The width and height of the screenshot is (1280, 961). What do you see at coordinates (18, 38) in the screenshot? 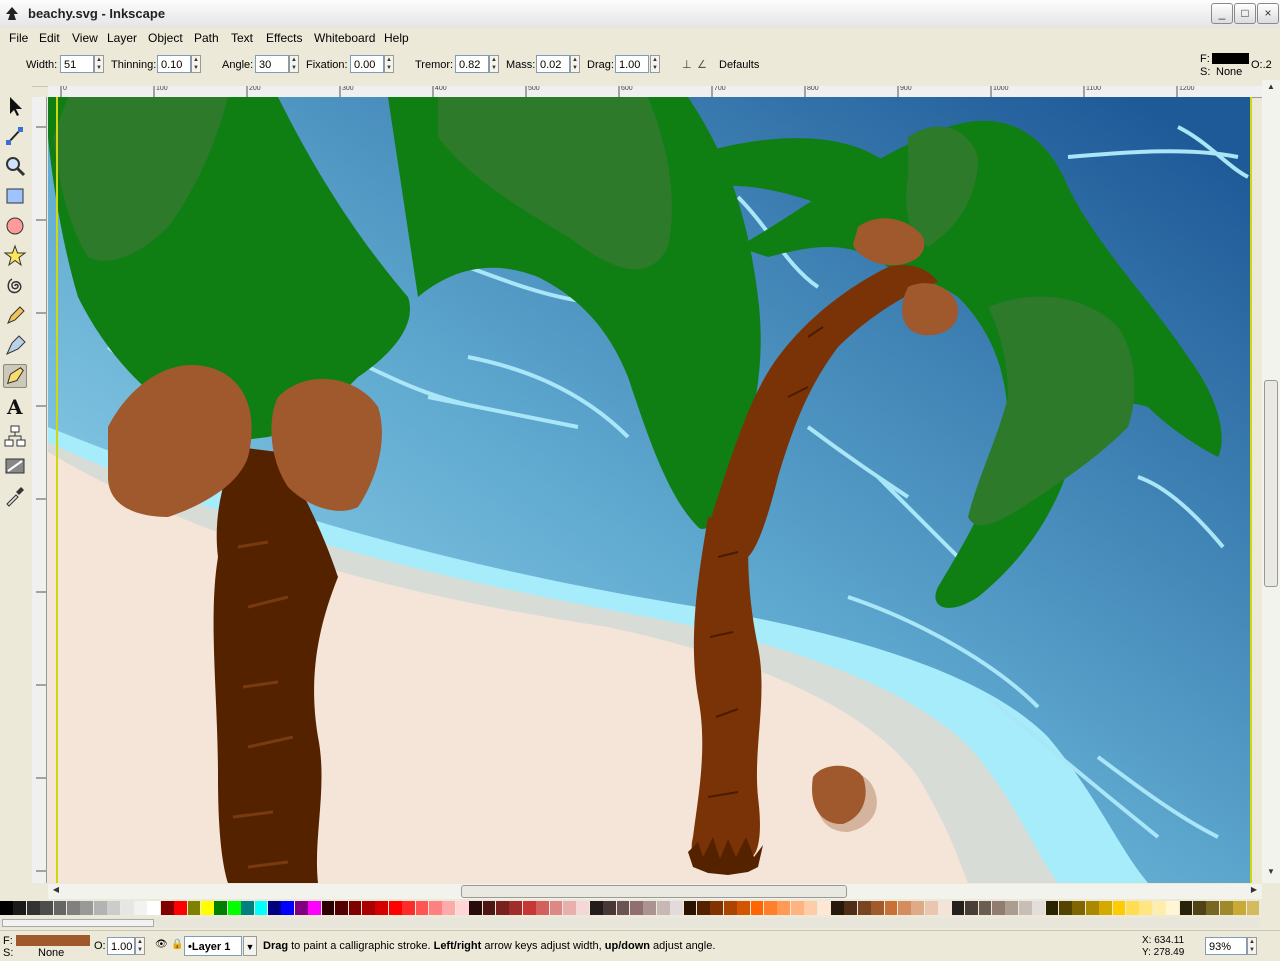
I see `menu-file: File` at bounding box center [18, 38].